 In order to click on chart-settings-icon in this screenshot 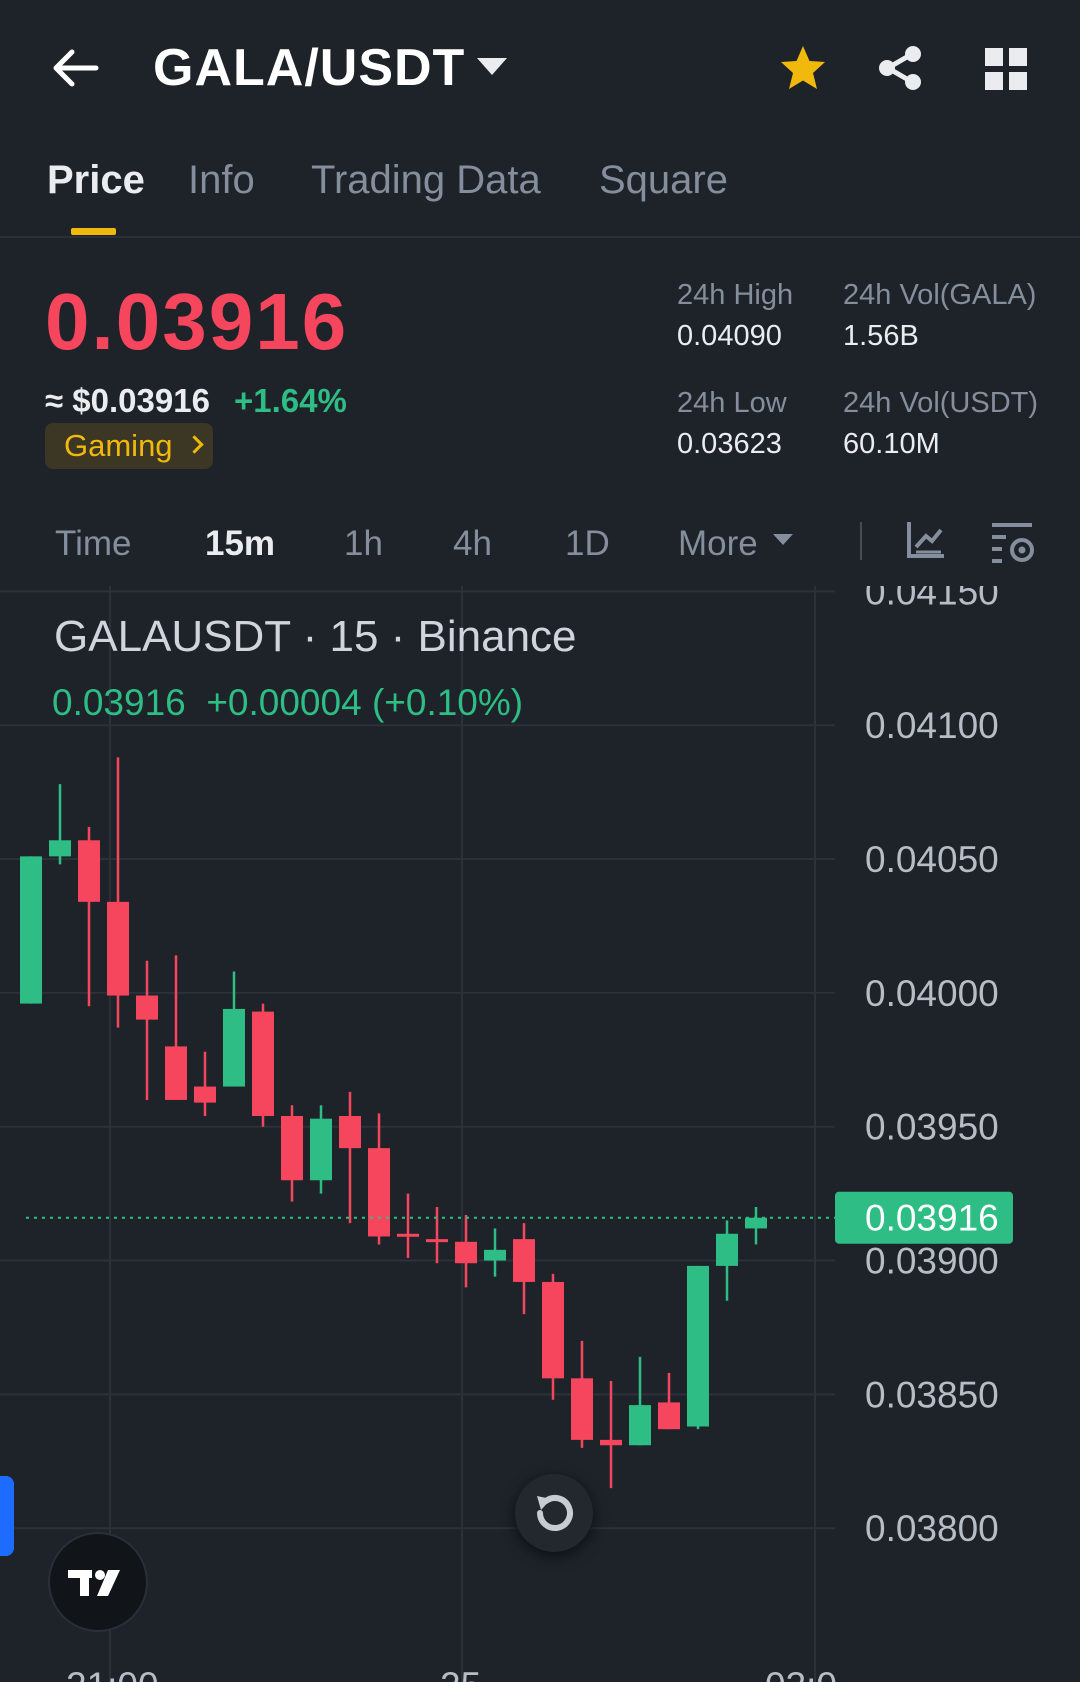, I will do `click(1013, 542)`.